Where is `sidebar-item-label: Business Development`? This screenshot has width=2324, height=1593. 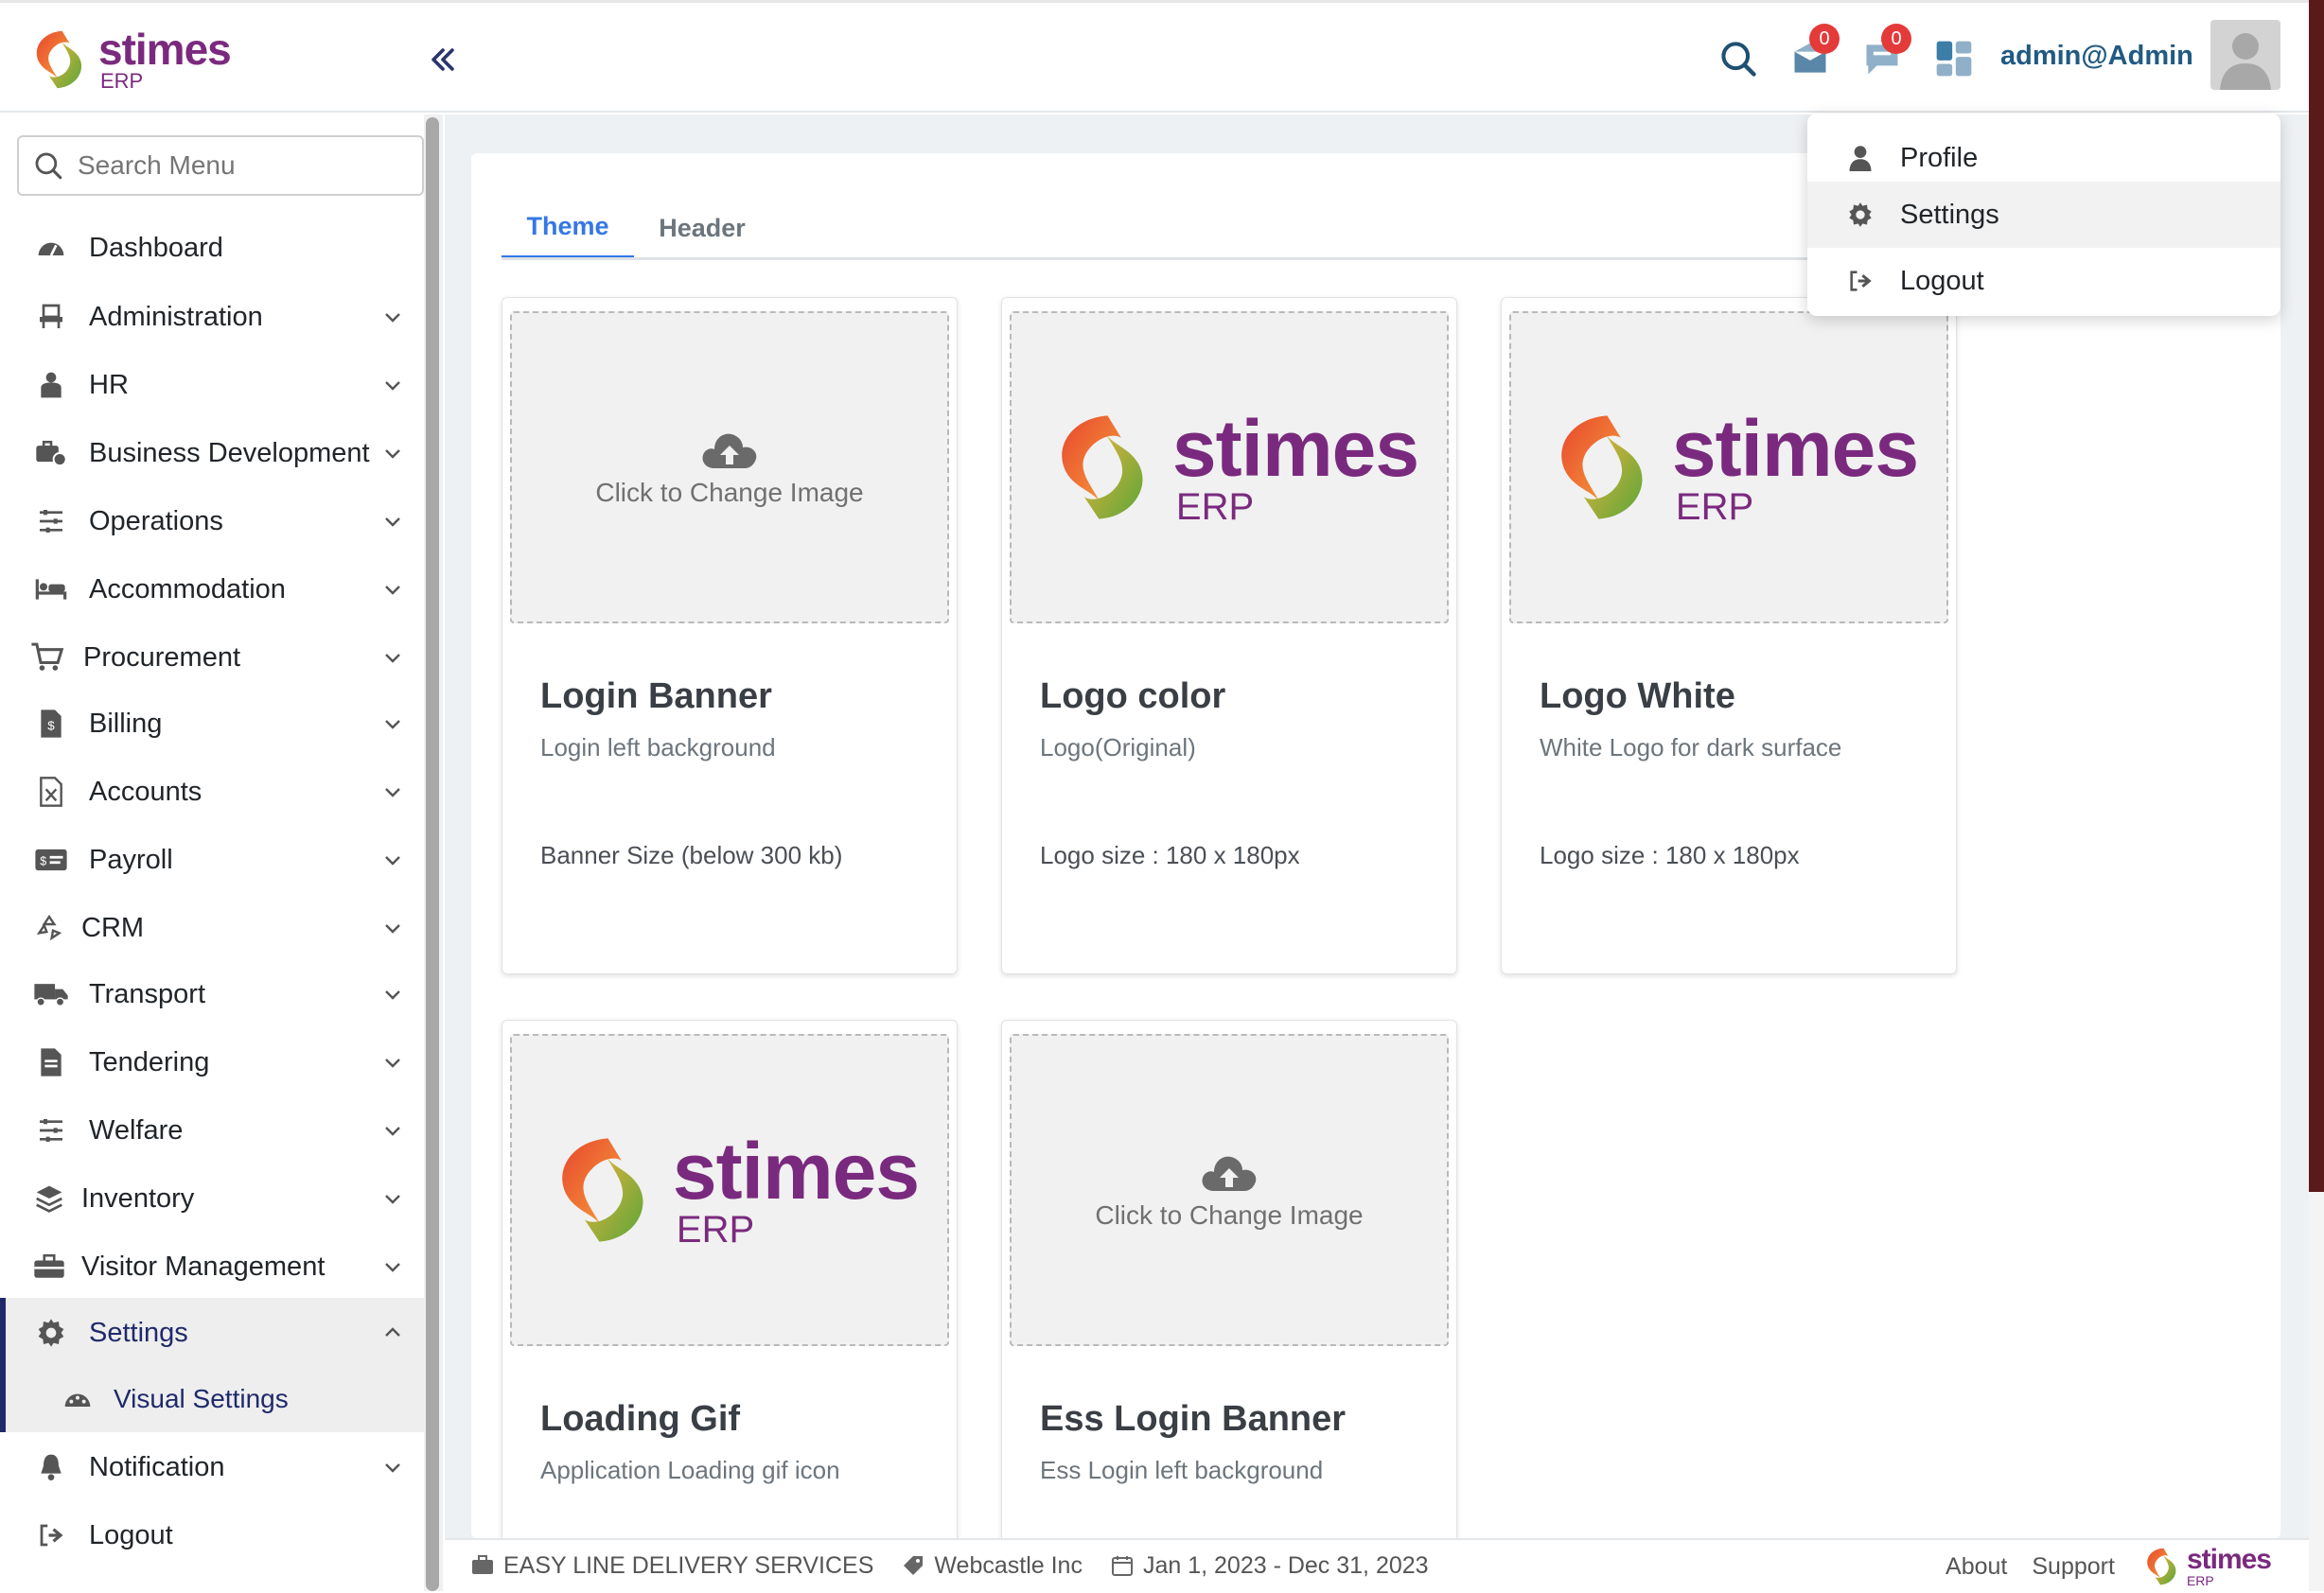 sidebar-item-label: Business Development is located at coordinates (229, 452).